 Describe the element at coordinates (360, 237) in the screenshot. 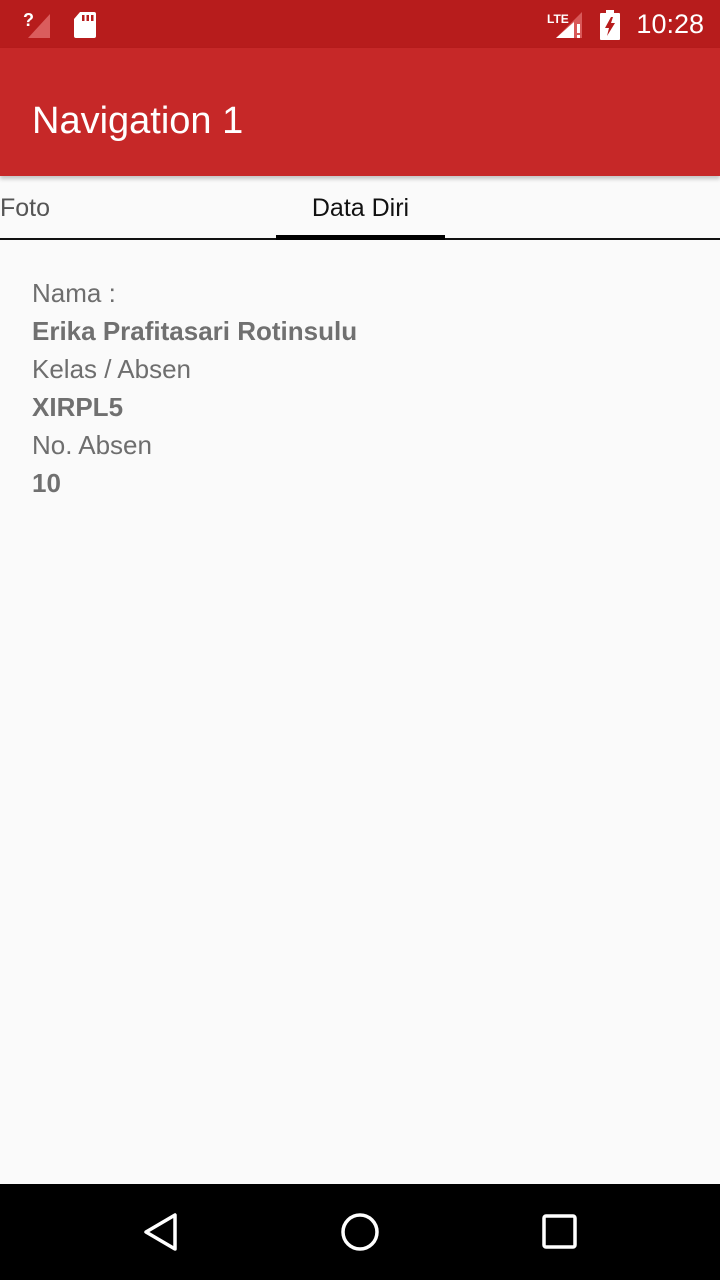

I see `tab-indicator` at that location.